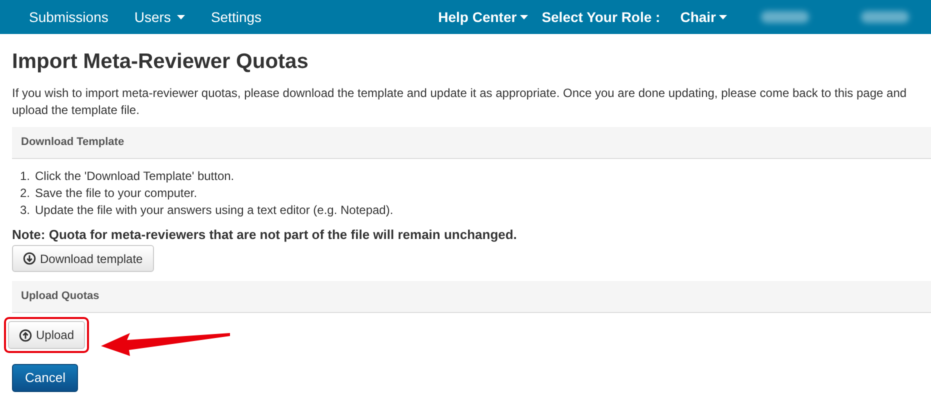  Describe the element at coordinates (26, 193) in the screenshot. I see `step-number: 2.` at that location.